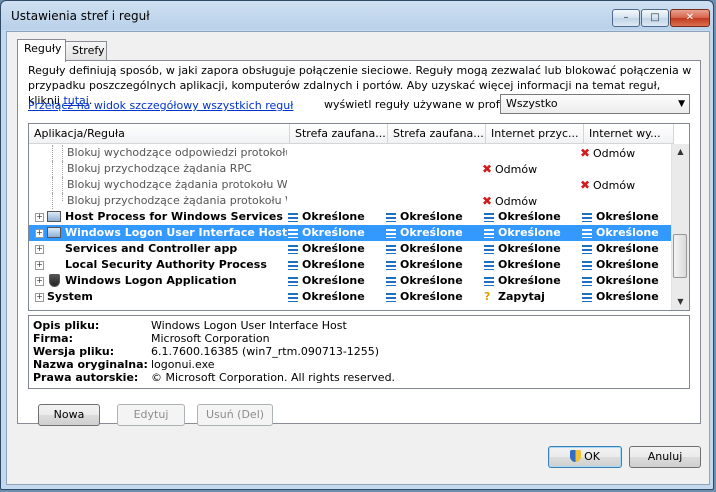  What do you see at coordinates (357, 16) in the screenshot?
I see `title-bar: Ustawienia stref i reguł – □ ✕` at bounding box center [357, 16].